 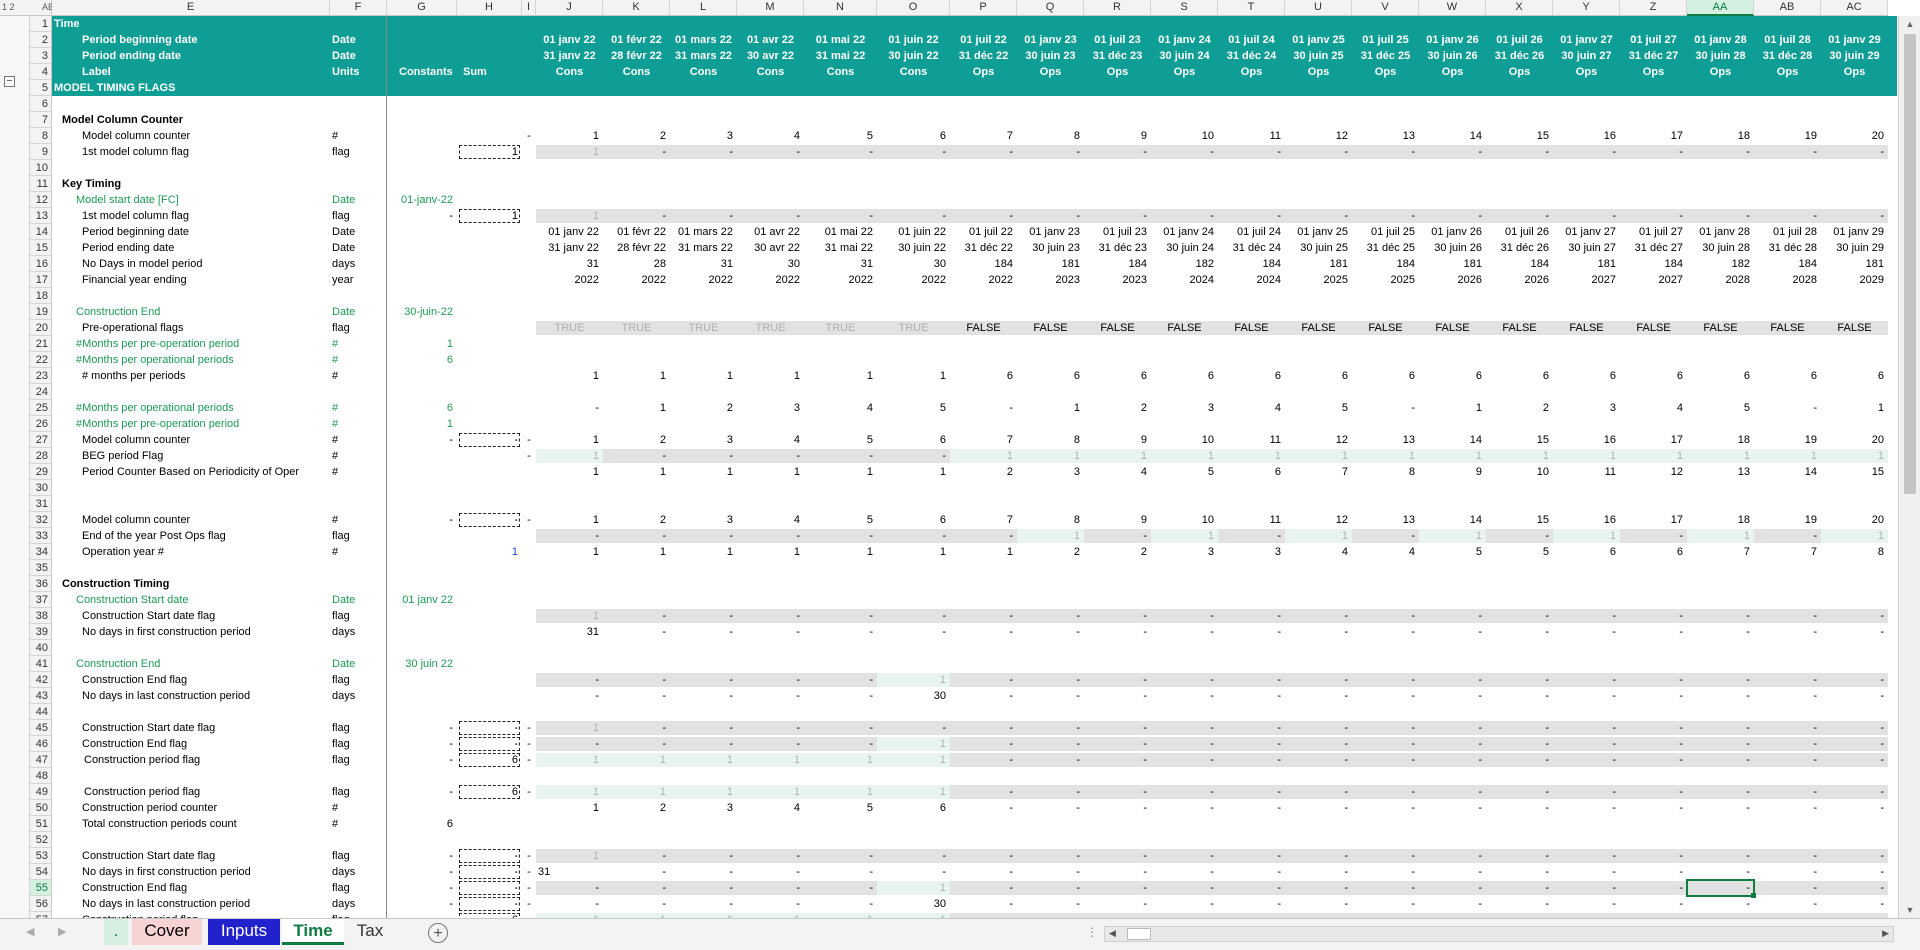 I want to click on cell-n42: -, so click(x=840, y=680).